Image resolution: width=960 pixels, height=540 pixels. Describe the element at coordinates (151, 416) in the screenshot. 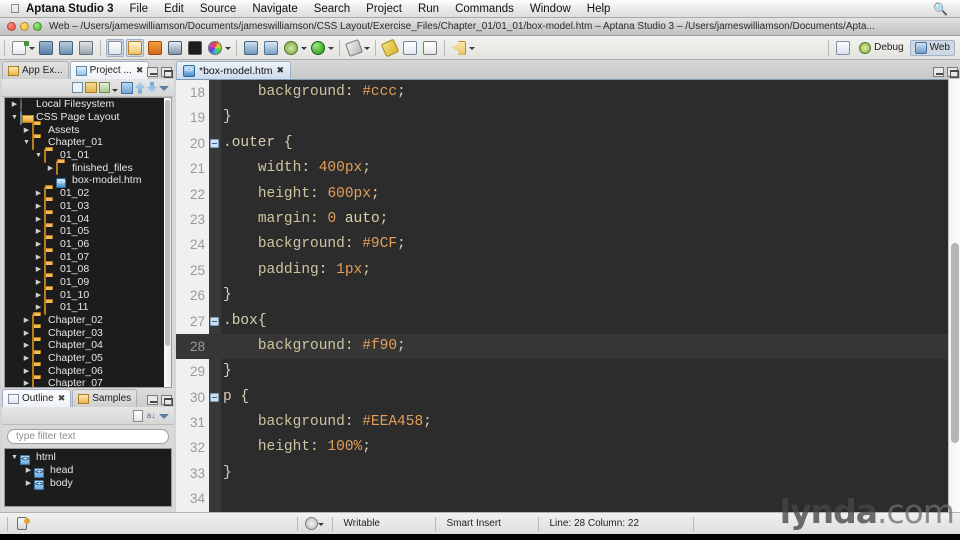

I see `sort-az-icon: a↓` at that location.